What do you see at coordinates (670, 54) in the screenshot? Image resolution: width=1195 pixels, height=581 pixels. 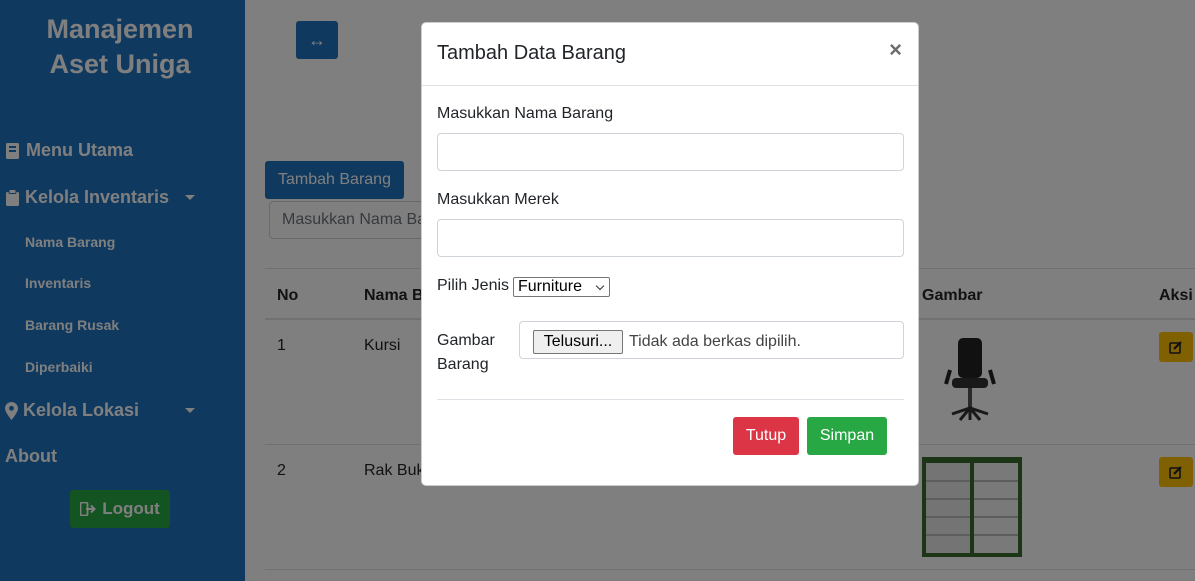 I see `modal-header: Tambah Data Barang ×` at bounding box center [670, 54].